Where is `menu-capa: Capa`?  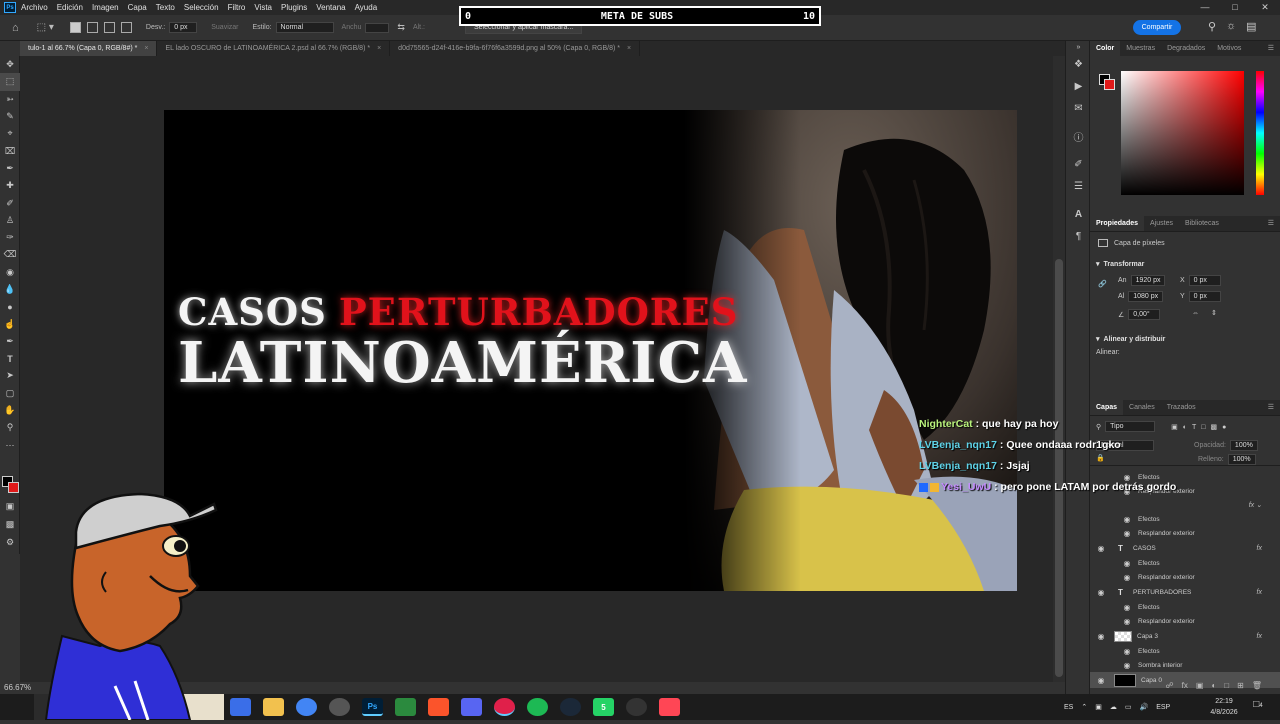 menu-capa: Capa is located at coordinates (137, 7).